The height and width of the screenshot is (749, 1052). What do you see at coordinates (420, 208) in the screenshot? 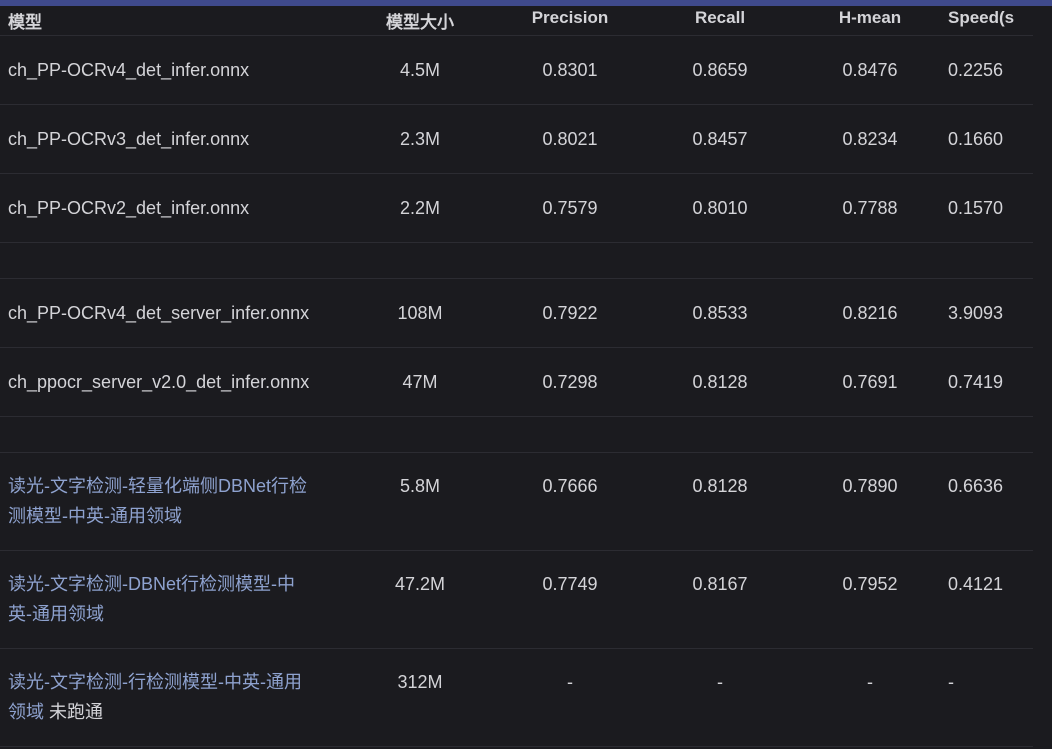
I see `cell-size: 2.2M` at bounding box center [420, 208].